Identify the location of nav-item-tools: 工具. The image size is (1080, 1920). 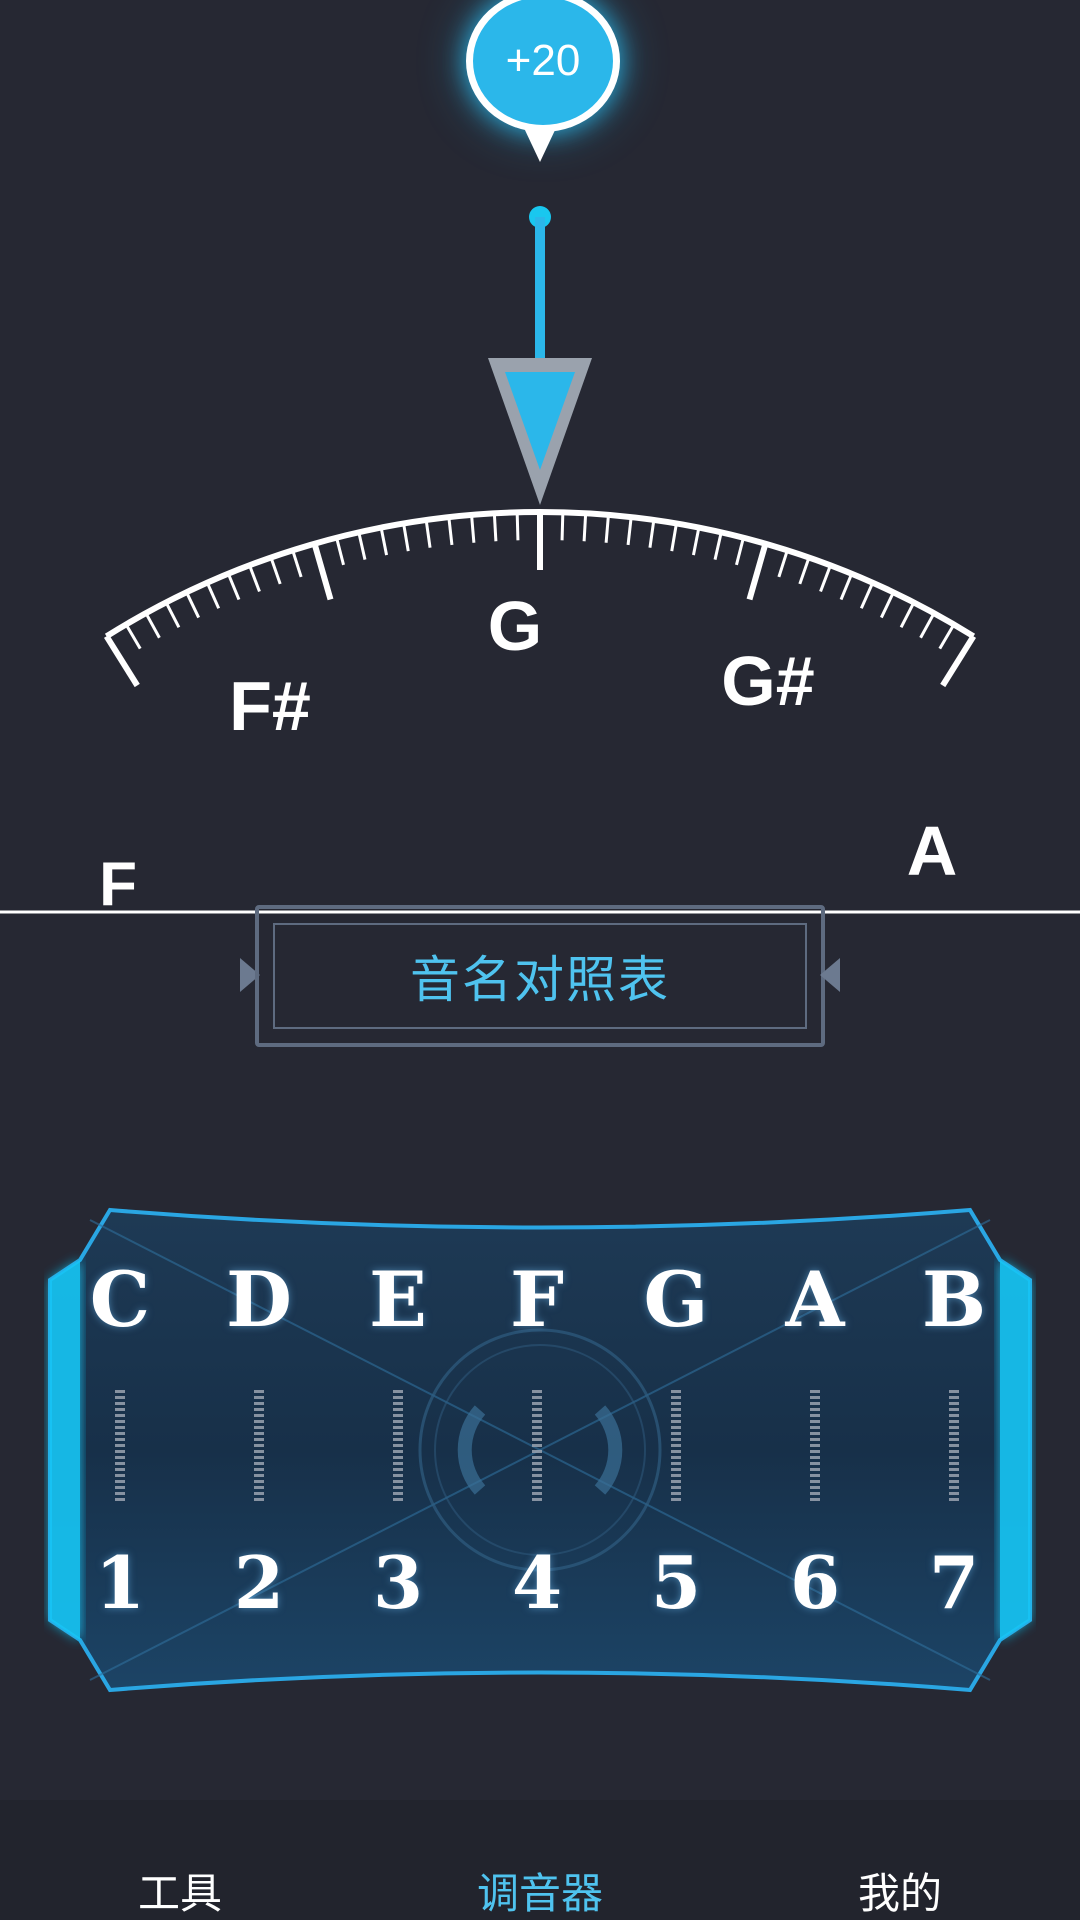
(180, 1890).